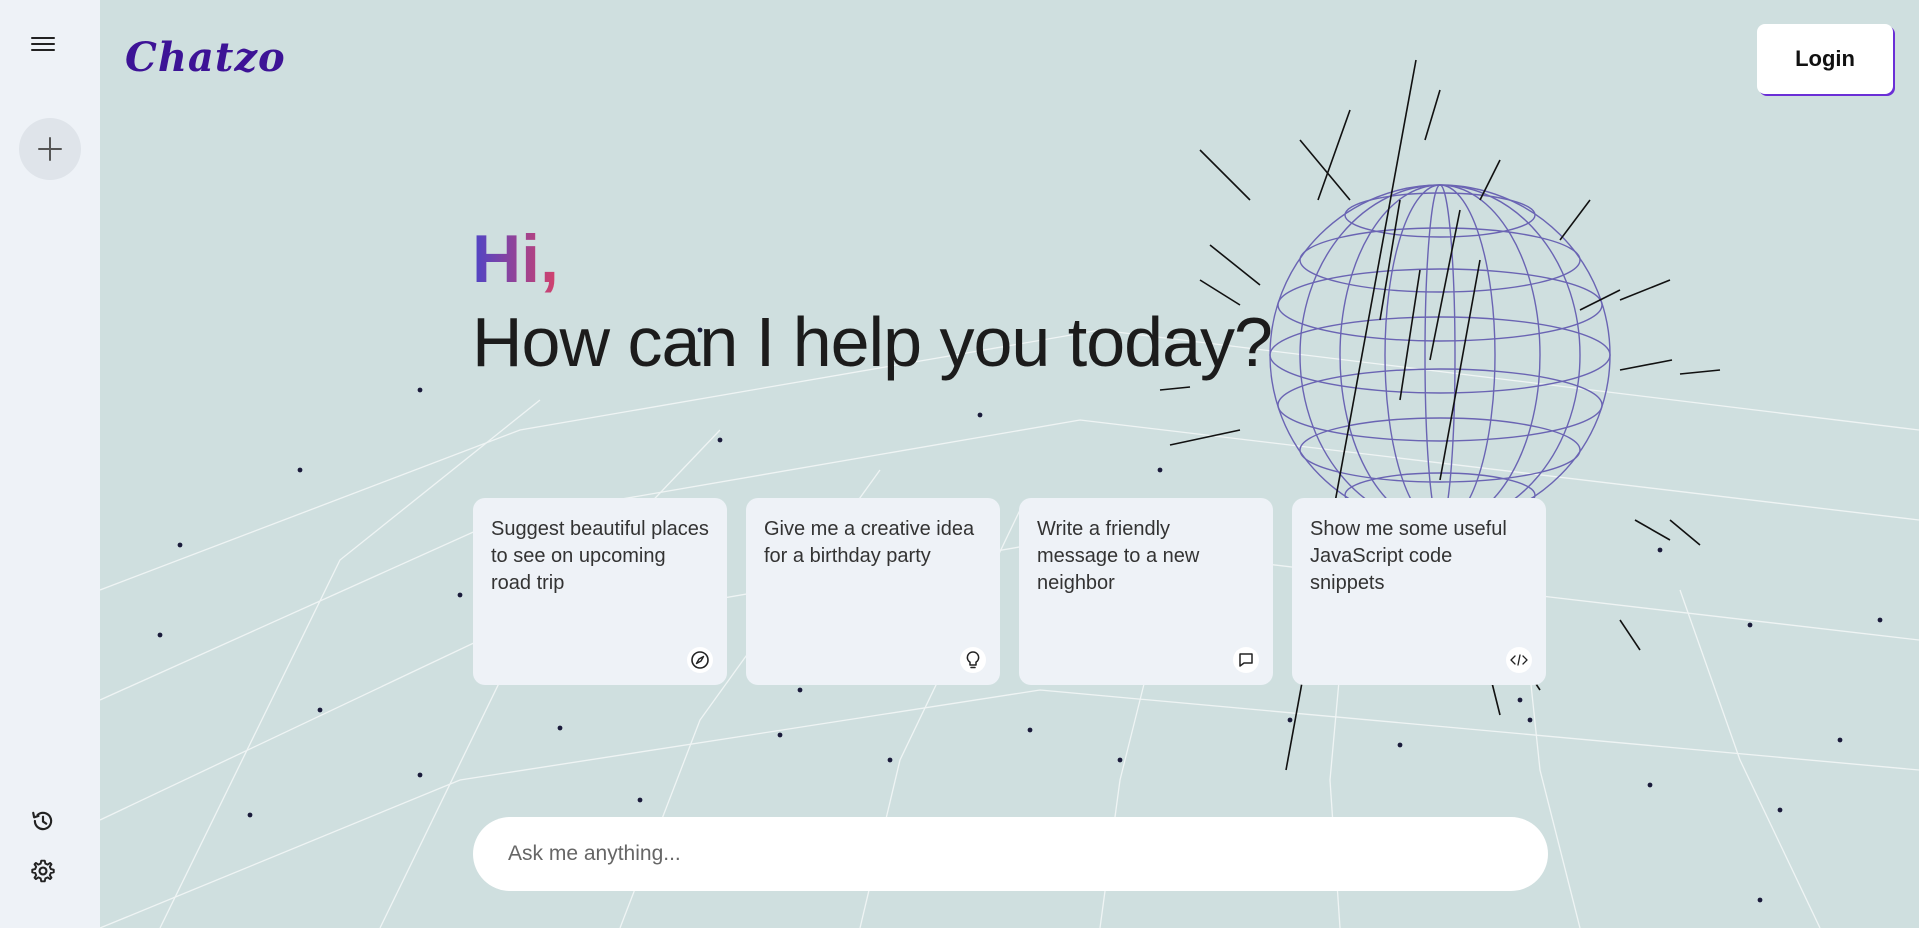 This screenshot has height=928, width=1919. Describe the element at coordinates (205, 57) in the screenshot. I see `brand-logo: Chatzo` at that location.